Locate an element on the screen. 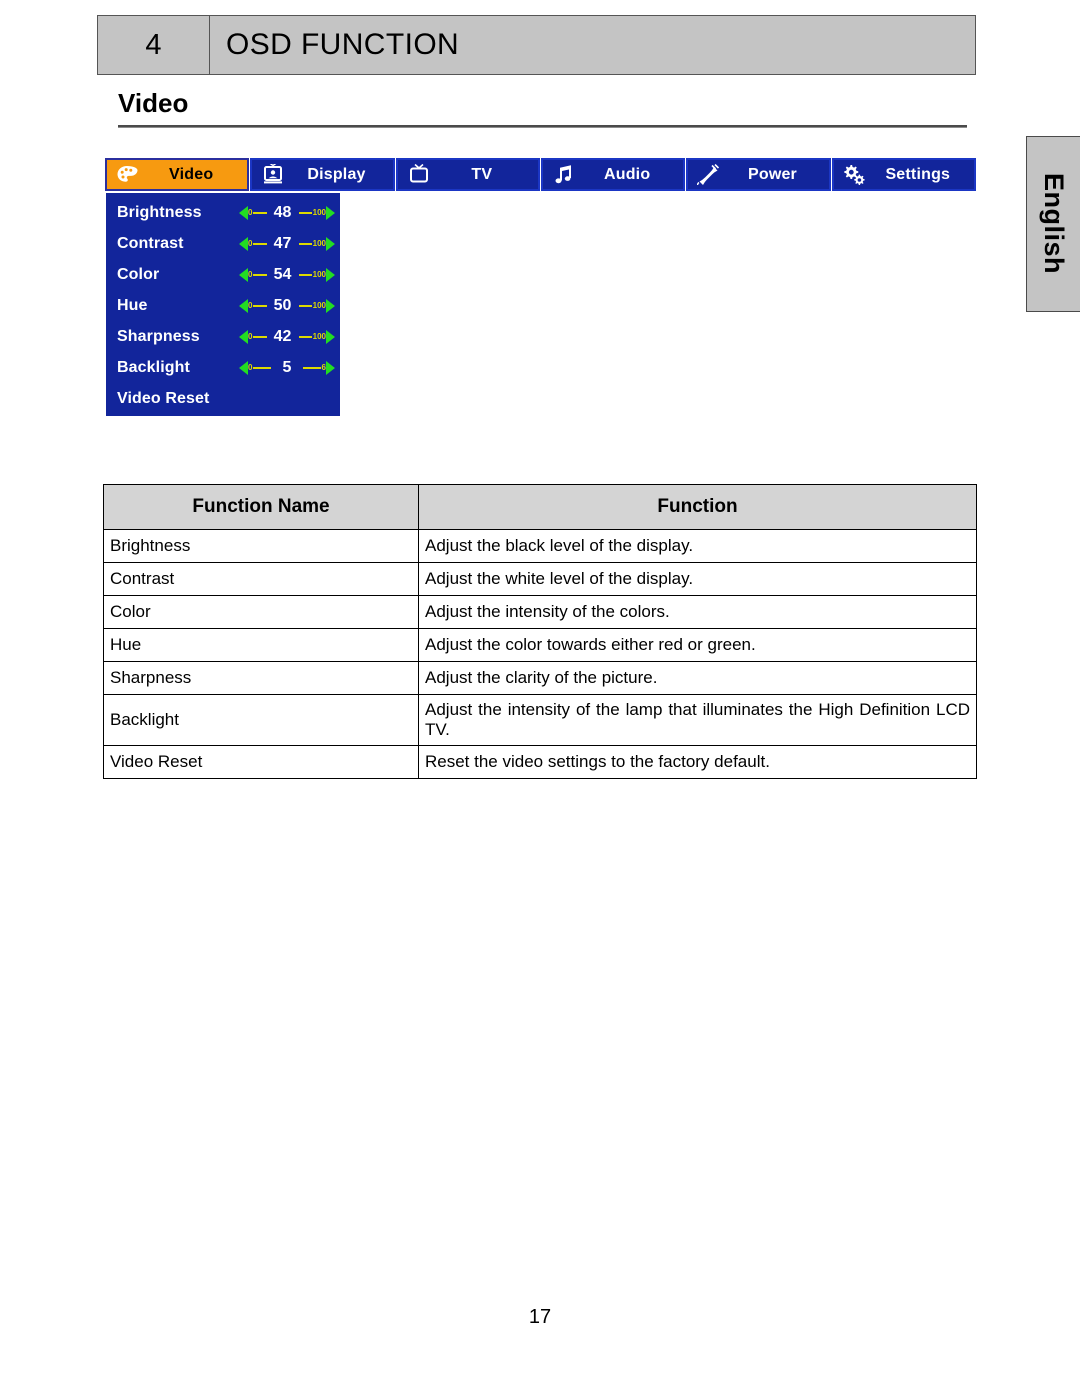  slider-value: 54 is located at coordinates (282, 274).